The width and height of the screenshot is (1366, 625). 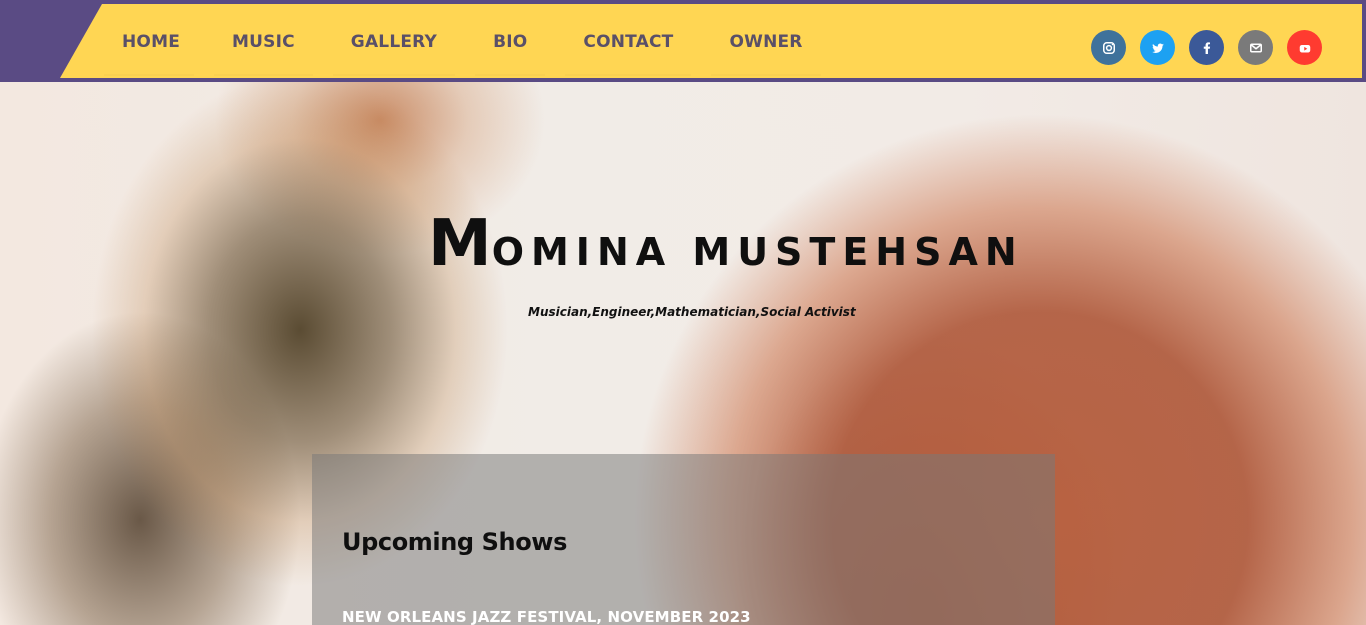 I want to click on title-rest: OMINA MUSTEHSAN, so click(x=757, y=252).